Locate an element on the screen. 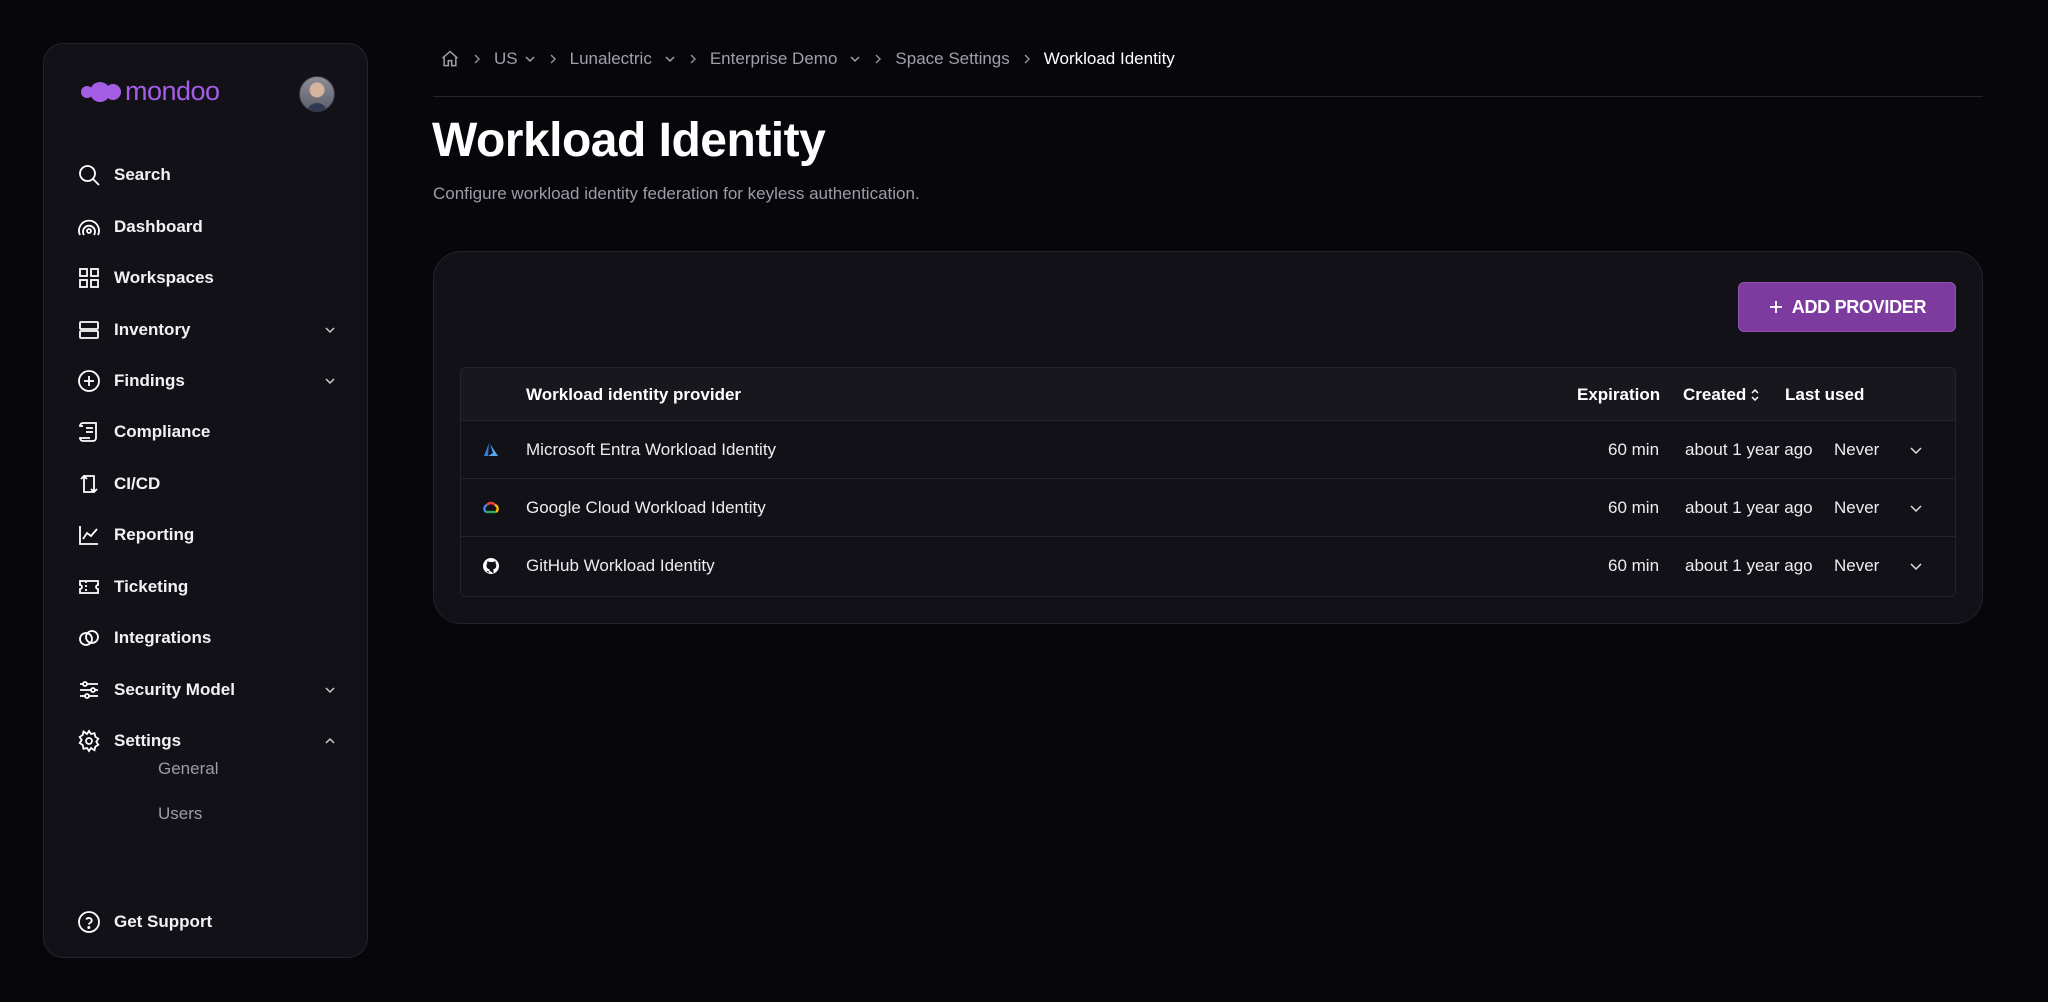  add-provider-button: ADD PROVIDER is located at coordinates (1847, 307).